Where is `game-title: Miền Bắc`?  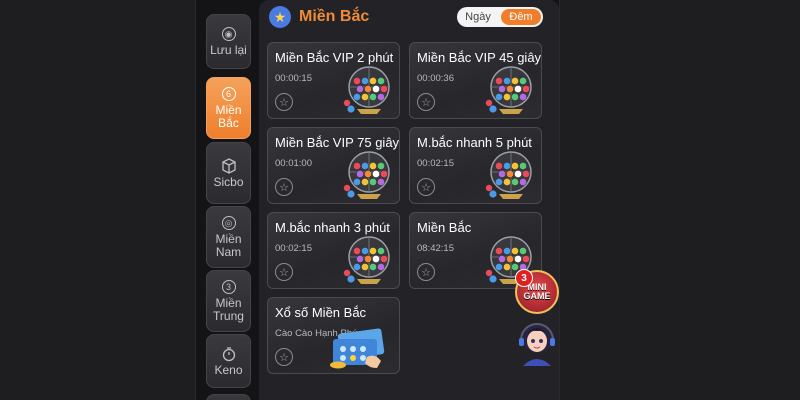
game-title: Miền Bắc is located at coordinates (444, 227).